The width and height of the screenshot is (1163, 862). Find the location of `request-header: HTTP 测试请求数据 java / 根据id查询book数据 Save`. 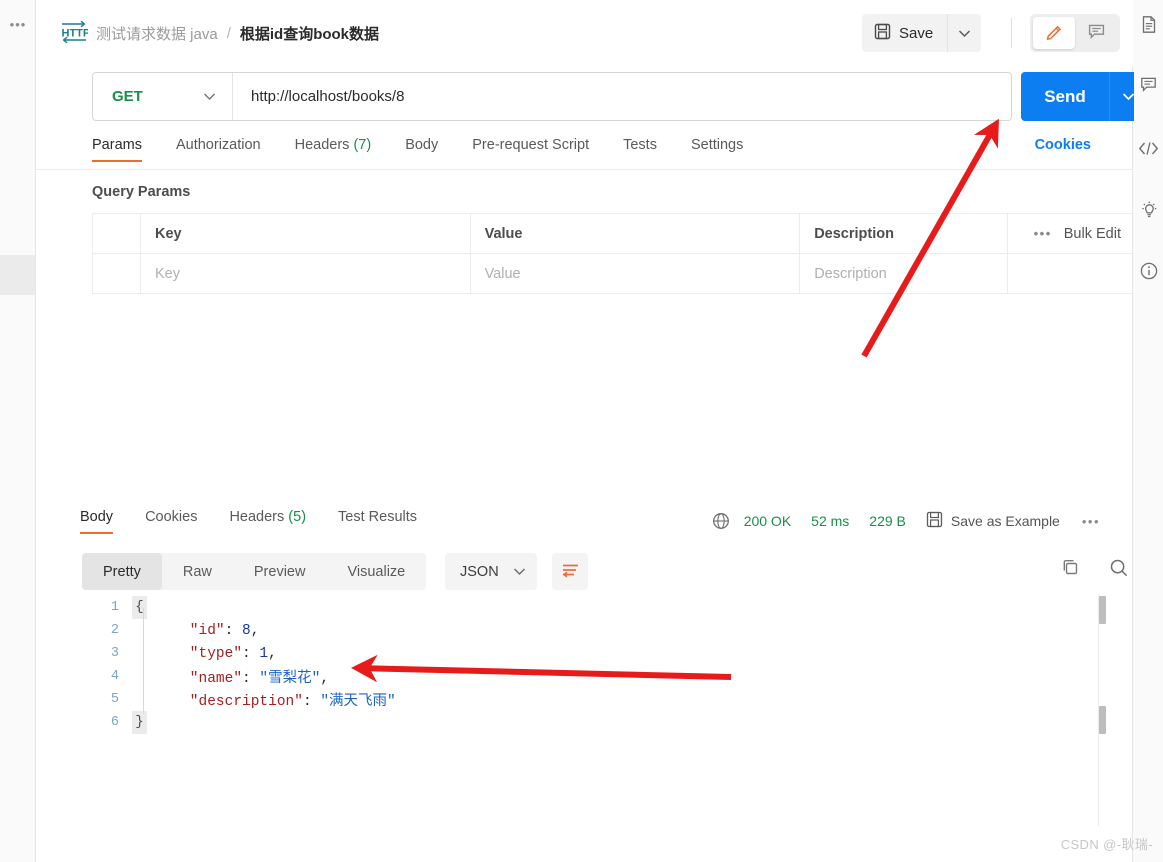

request-header: HTTP 测试请求数据 java / 根据id查询book数据 Save is located at coordinates (584, 33).